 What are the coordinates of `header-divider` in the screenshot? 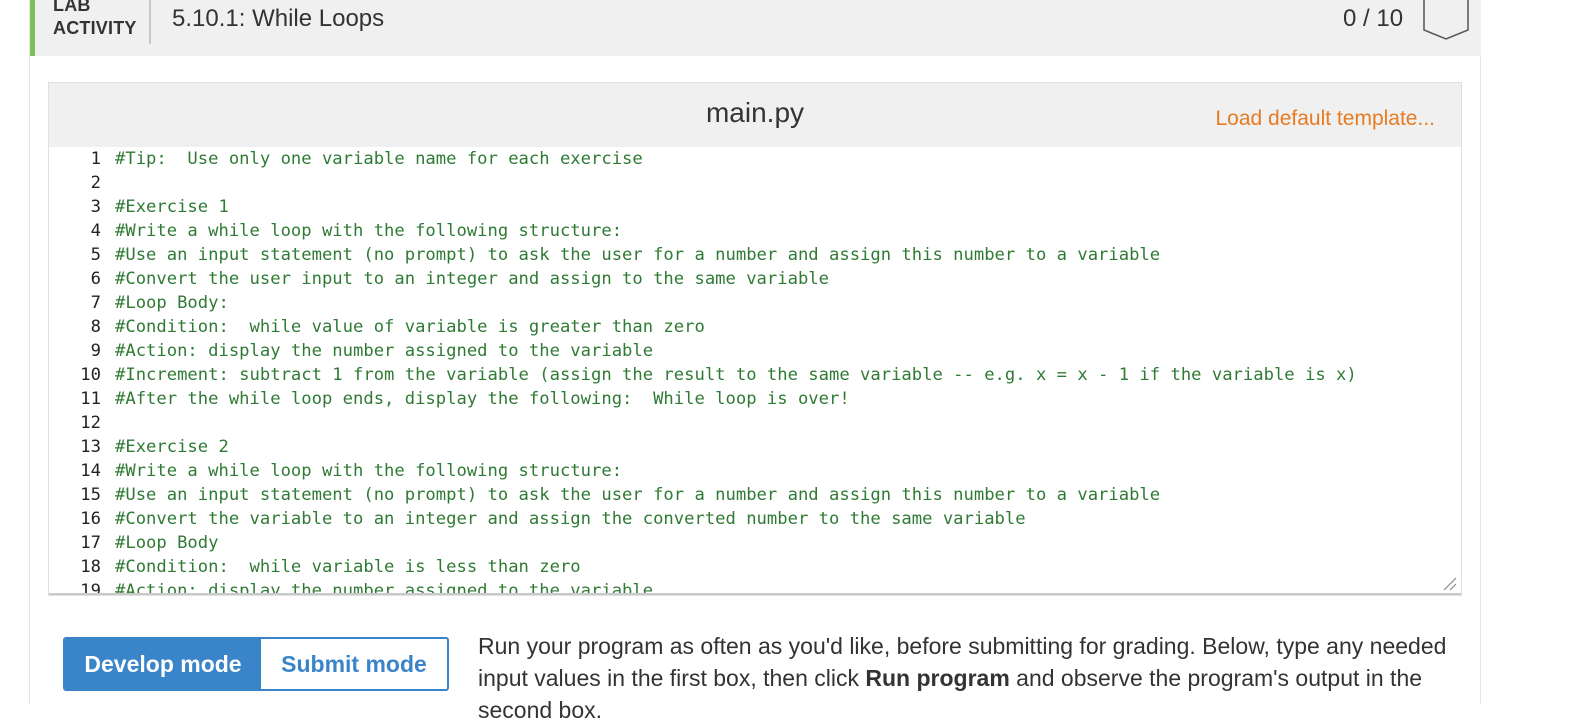 It's located at (150, 22).